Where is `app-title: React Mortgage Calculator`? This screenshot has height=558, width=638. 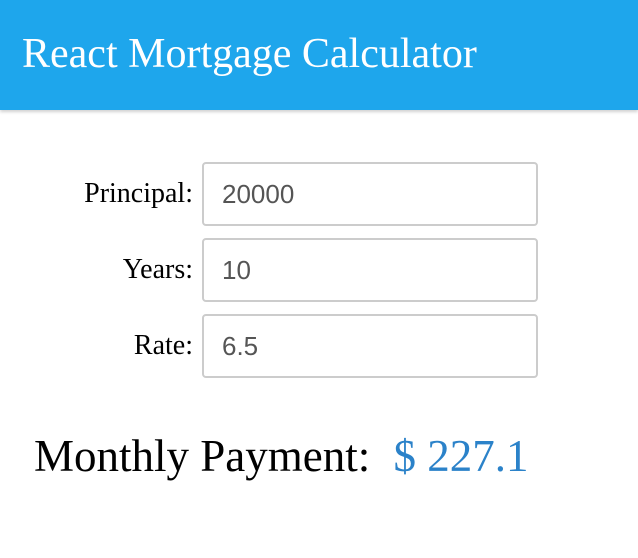
app-title: React Mortgage Calculator is located at coordinates (249, 54).